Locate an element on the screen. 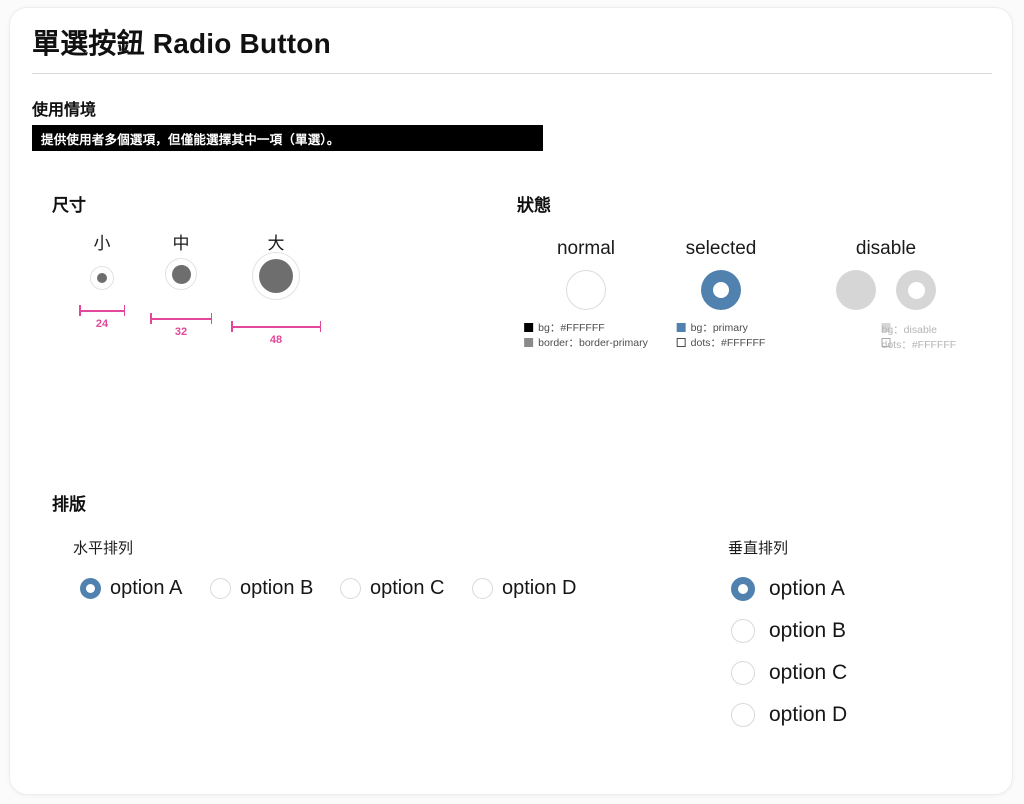  dimension-marker: 24 is located at coordinates (102, 317).